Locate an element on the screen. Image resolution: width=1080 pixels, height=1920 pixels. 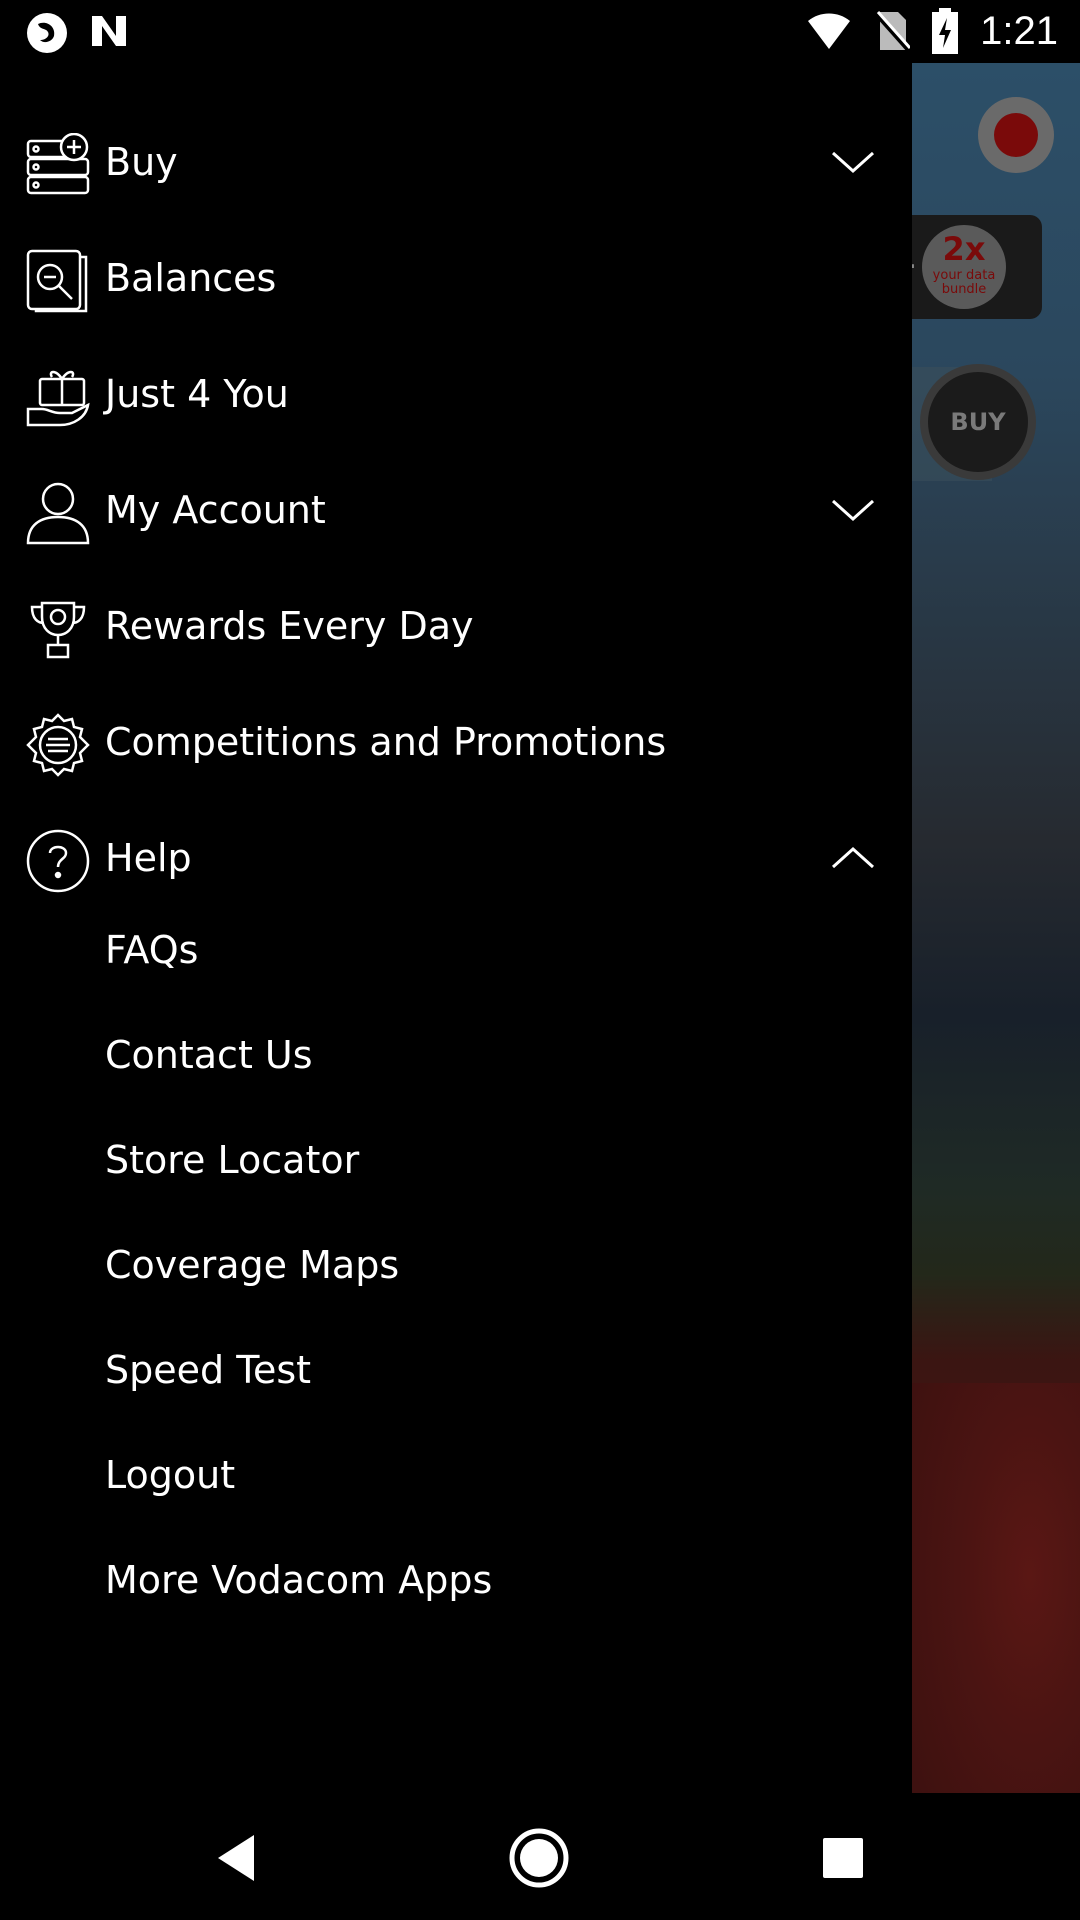
menu-label-buy: Buy is located at coordinates (141, 162).